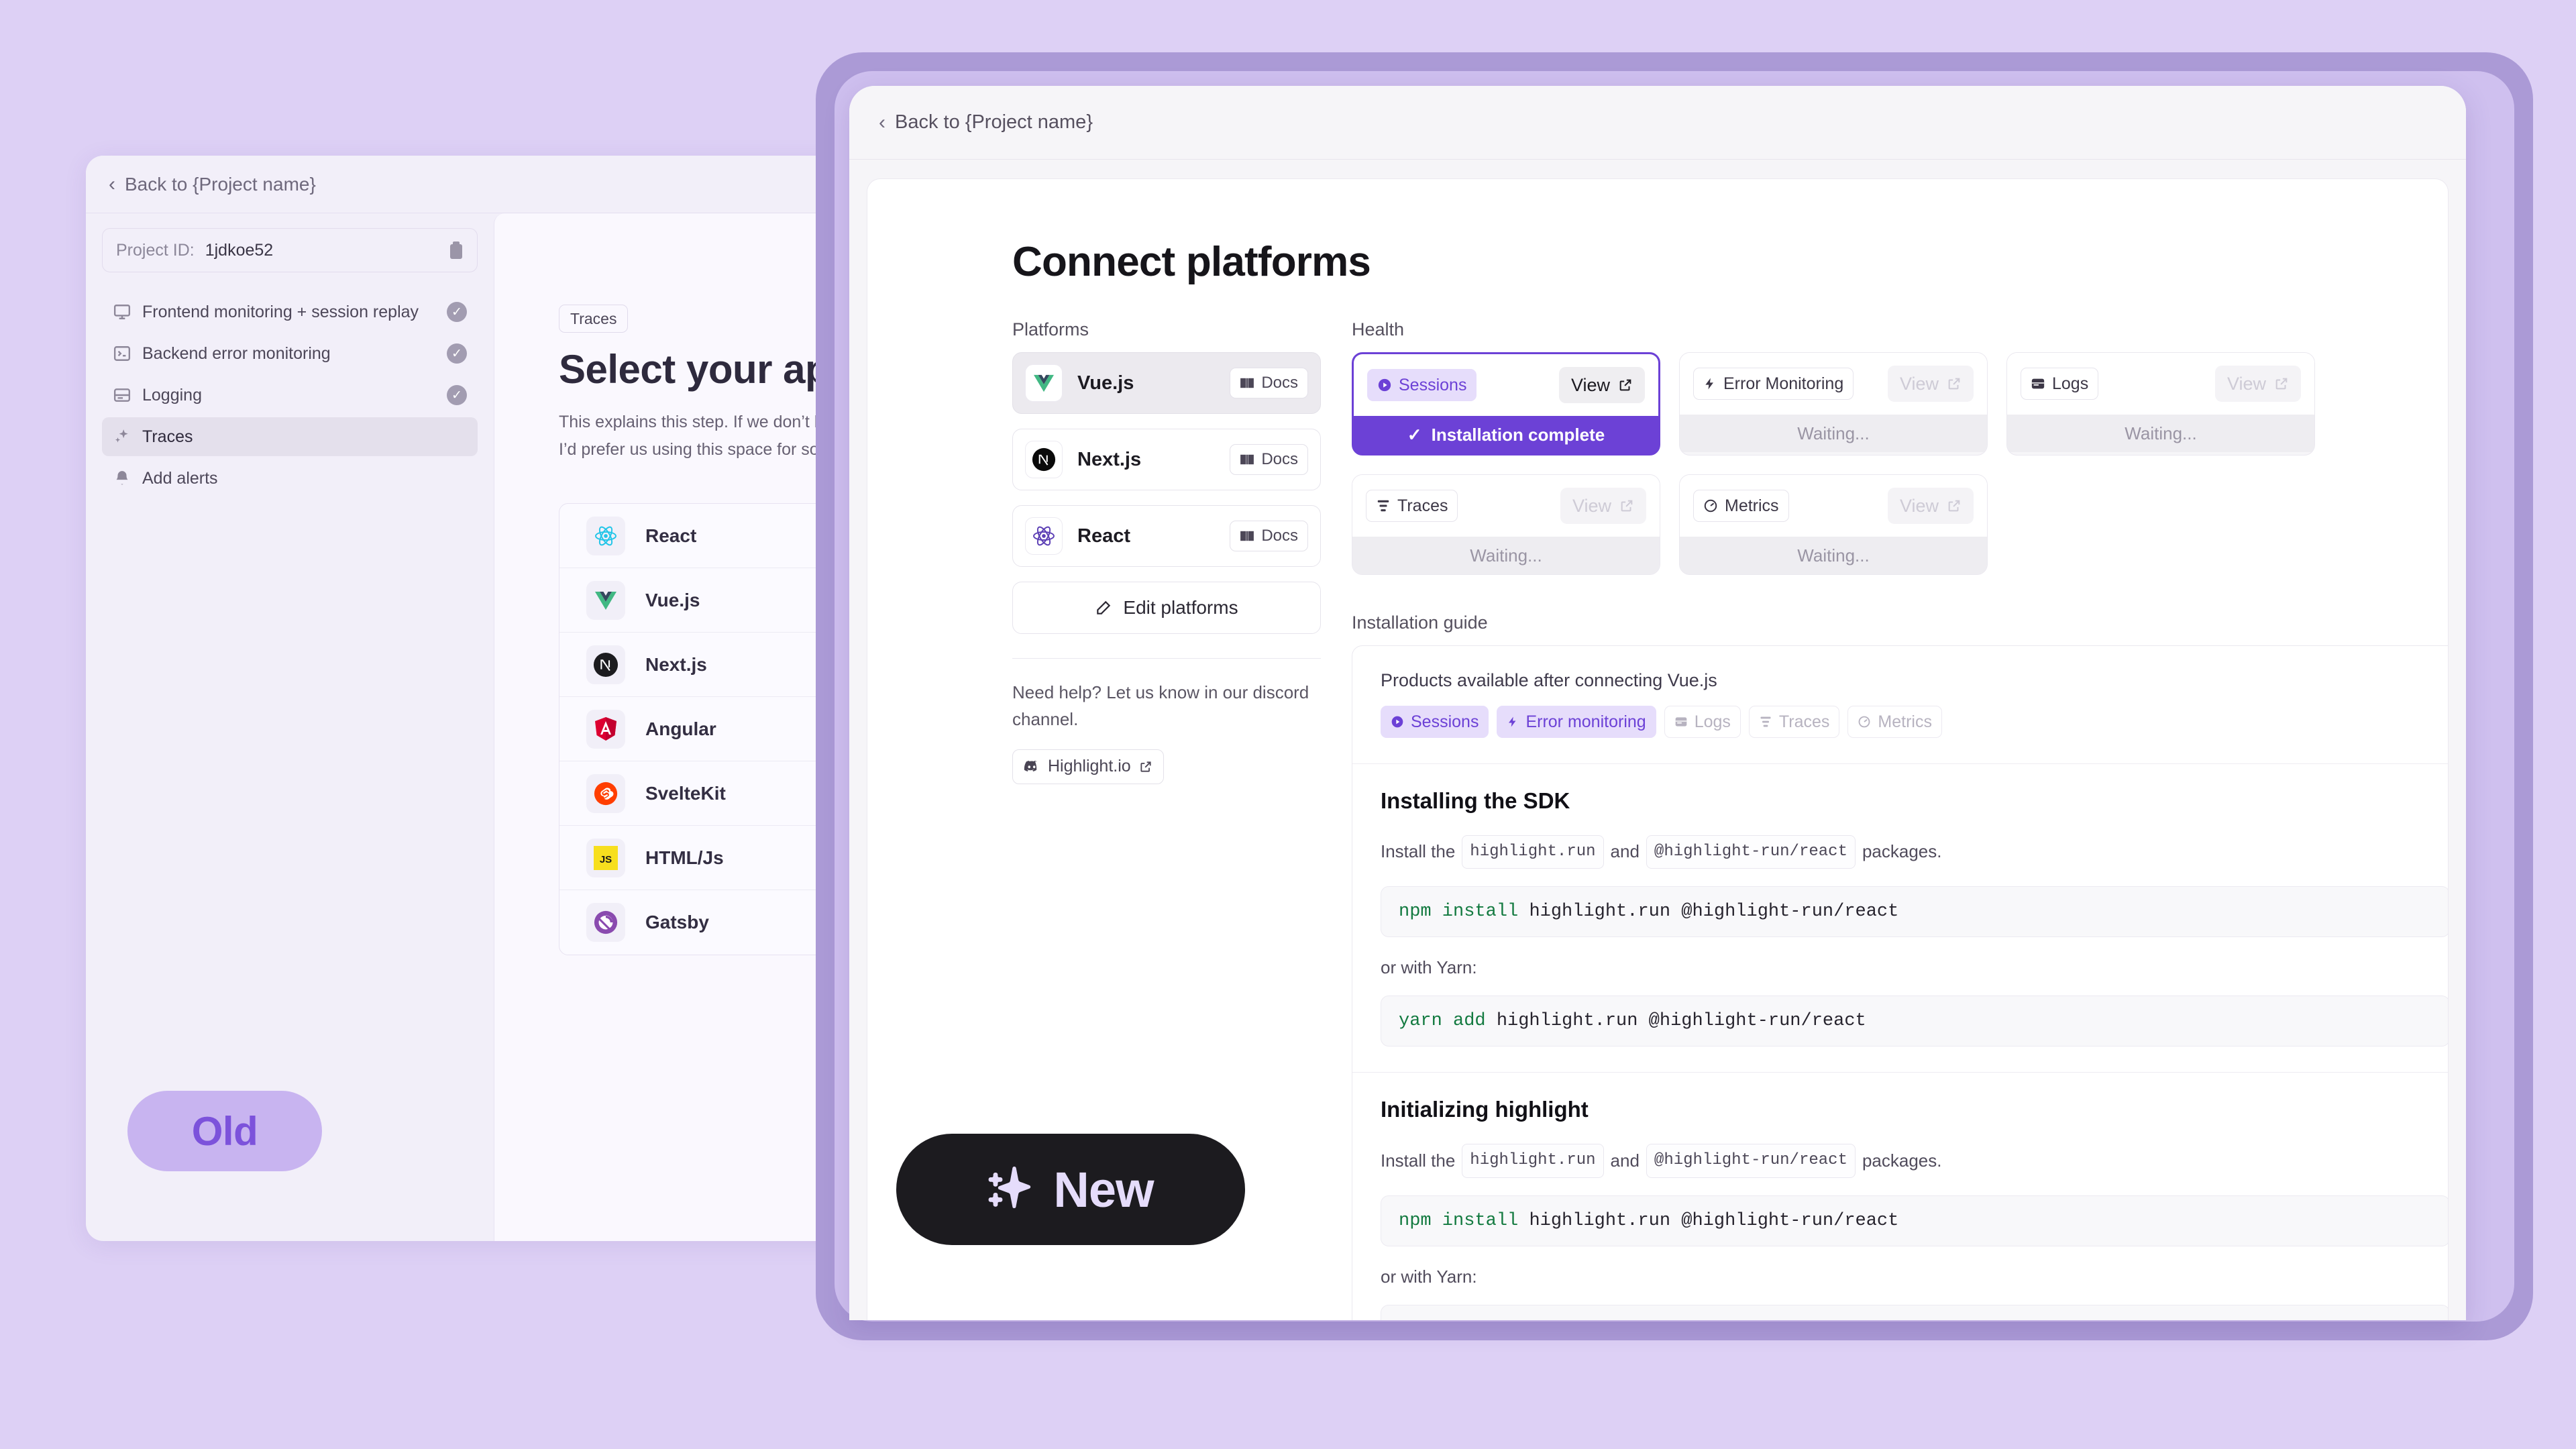 The height and width of the screenshot is (1449, 2576). What do you see at coordinates (606, 859) in the screenshot?
I see `svg-text: JS` at bounding box center [606, 859].